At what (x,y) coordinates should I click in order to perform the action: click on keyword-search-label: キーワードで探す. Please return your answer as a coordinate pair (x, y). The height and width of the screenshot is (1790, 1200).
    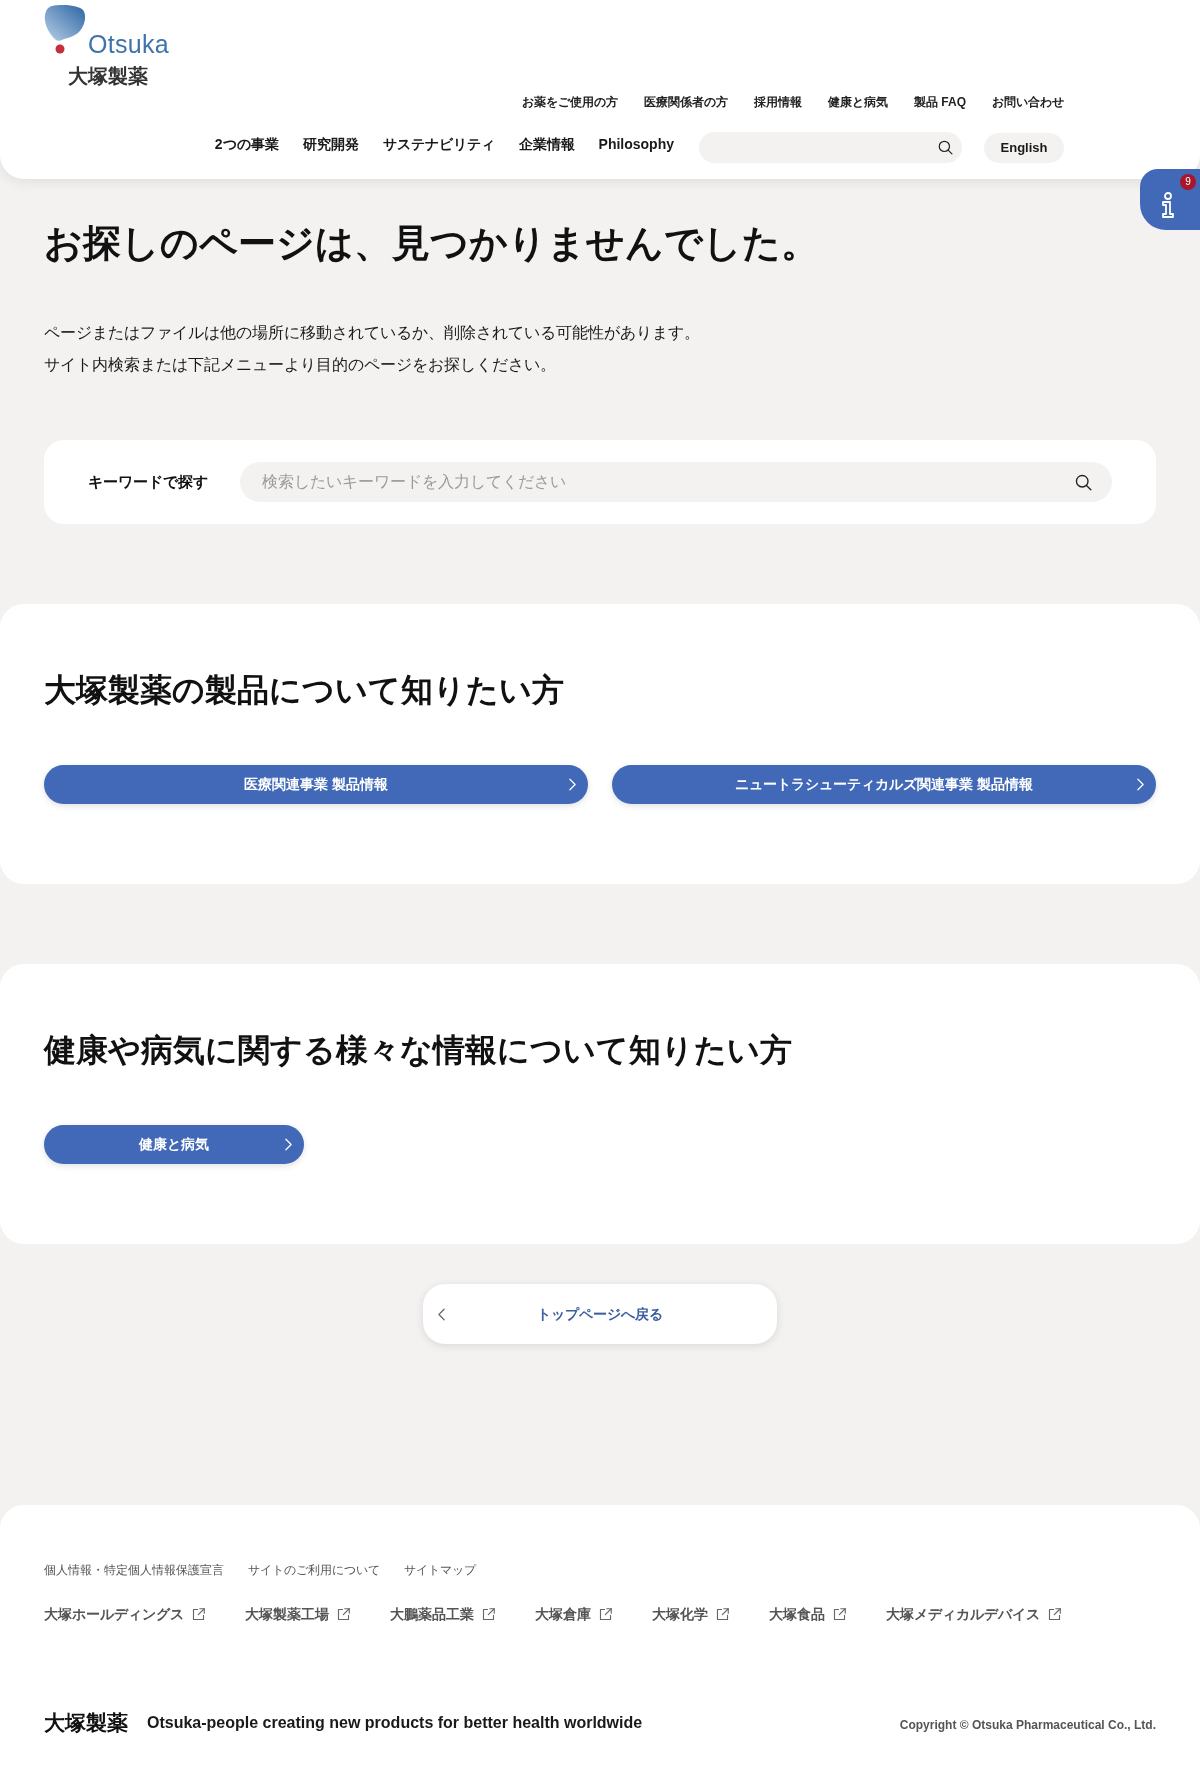
    Looking at the image, I should click on (148, 481).